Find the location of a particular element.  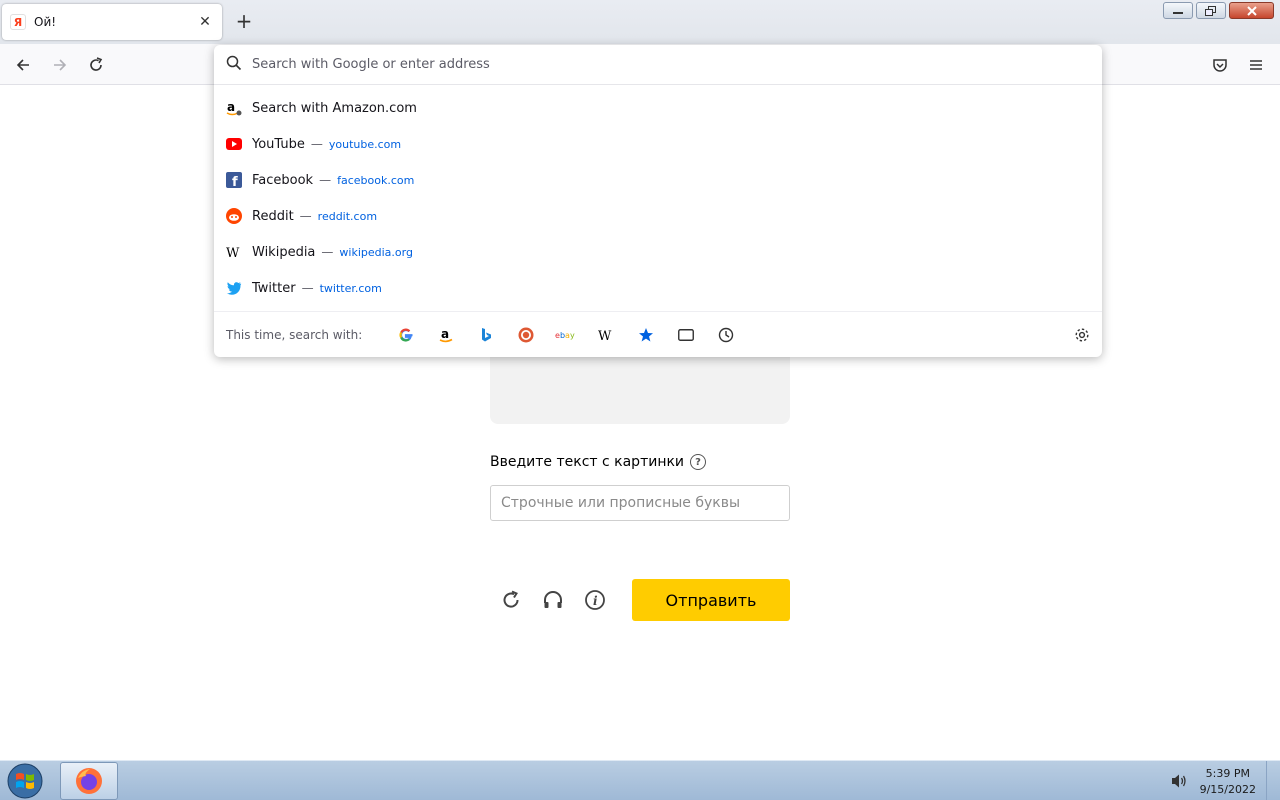

result-title: YouTube is located at coordinates (278, 144).